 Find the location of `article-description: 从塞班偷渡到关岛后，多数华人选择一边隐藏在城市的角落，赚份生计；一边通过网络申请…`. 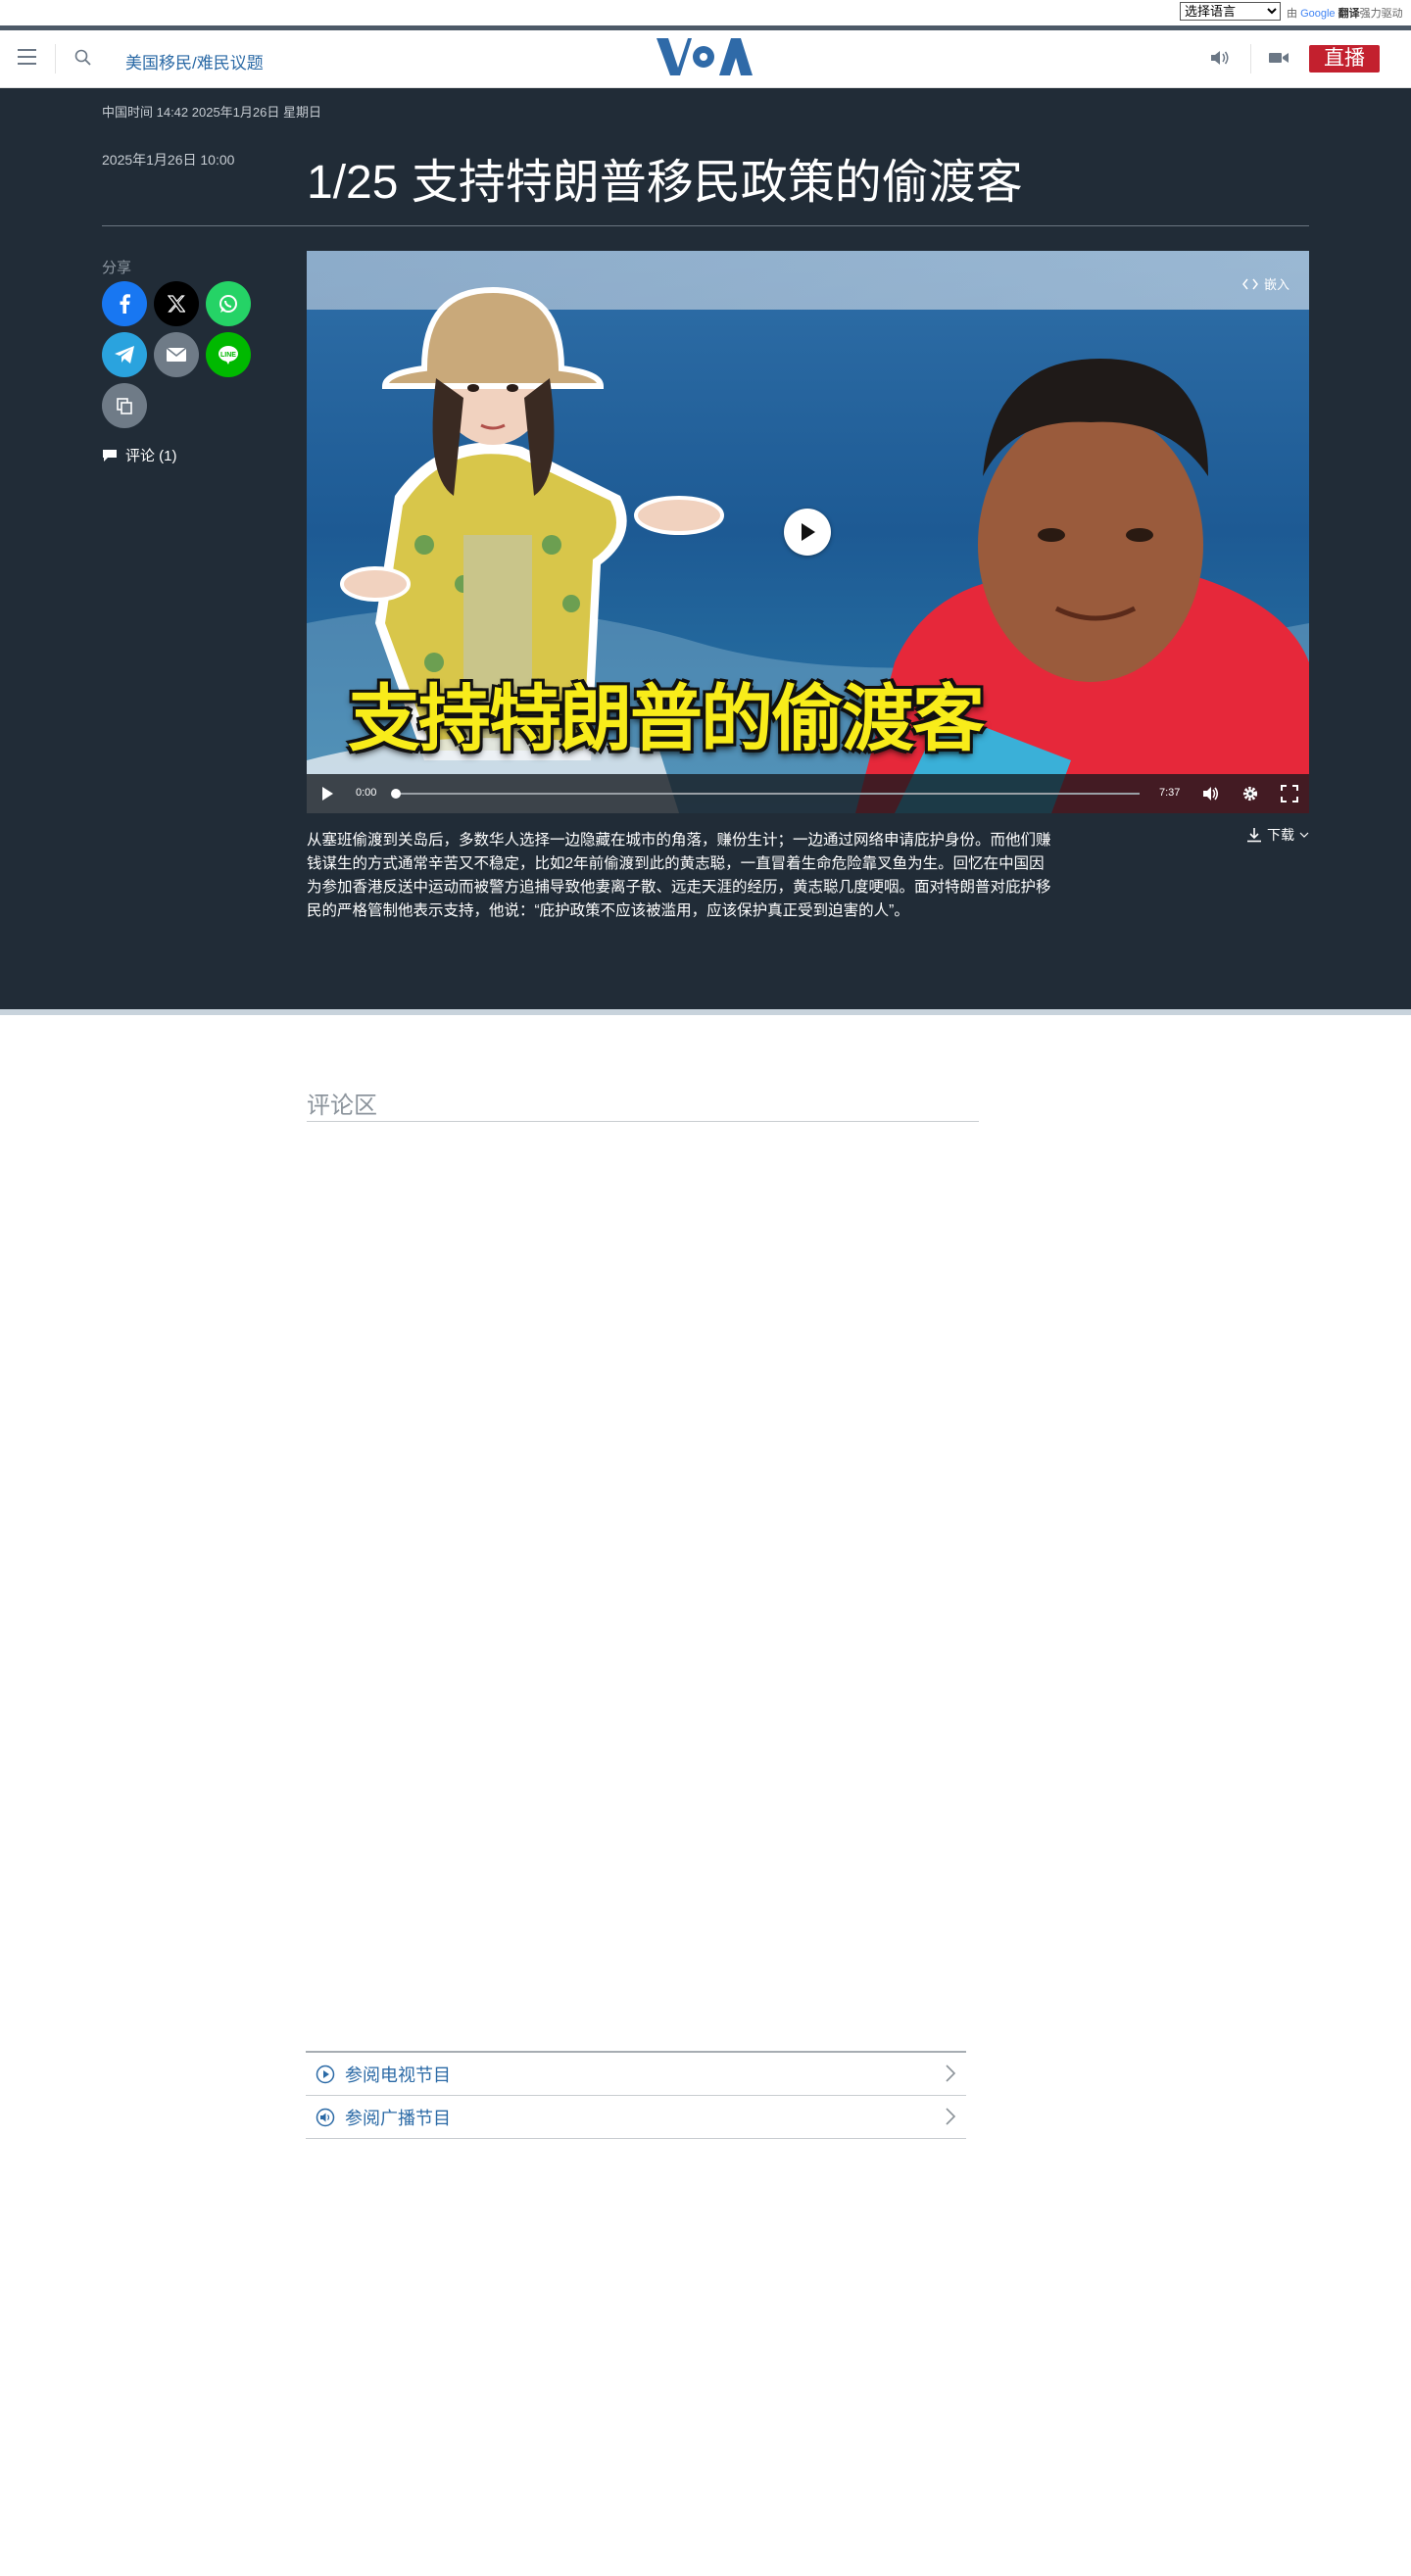

article-description: 从塞班偷渡到关岛后，多数华人选择一边隐藏在城市的角落，赚份生计；一边通过网络申请… is located at coordinates (679, 875).